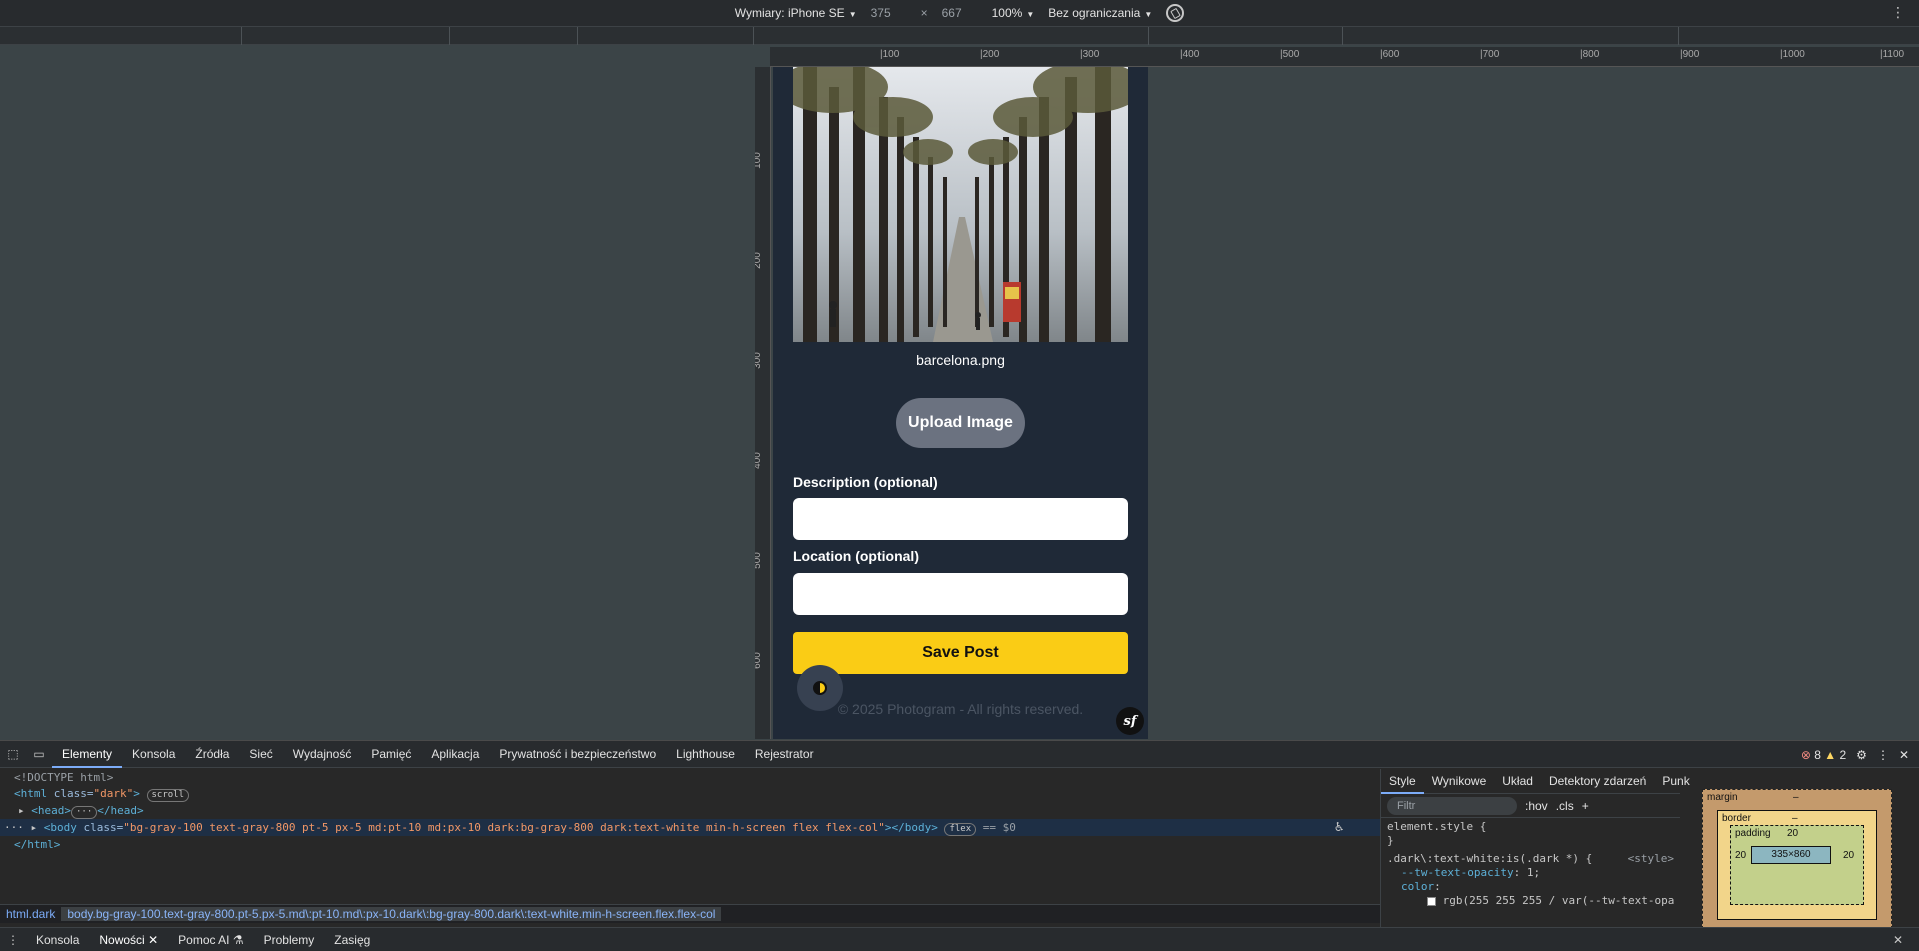  I want to click on zoom-select: 100% ▼, so click(1013, 13).